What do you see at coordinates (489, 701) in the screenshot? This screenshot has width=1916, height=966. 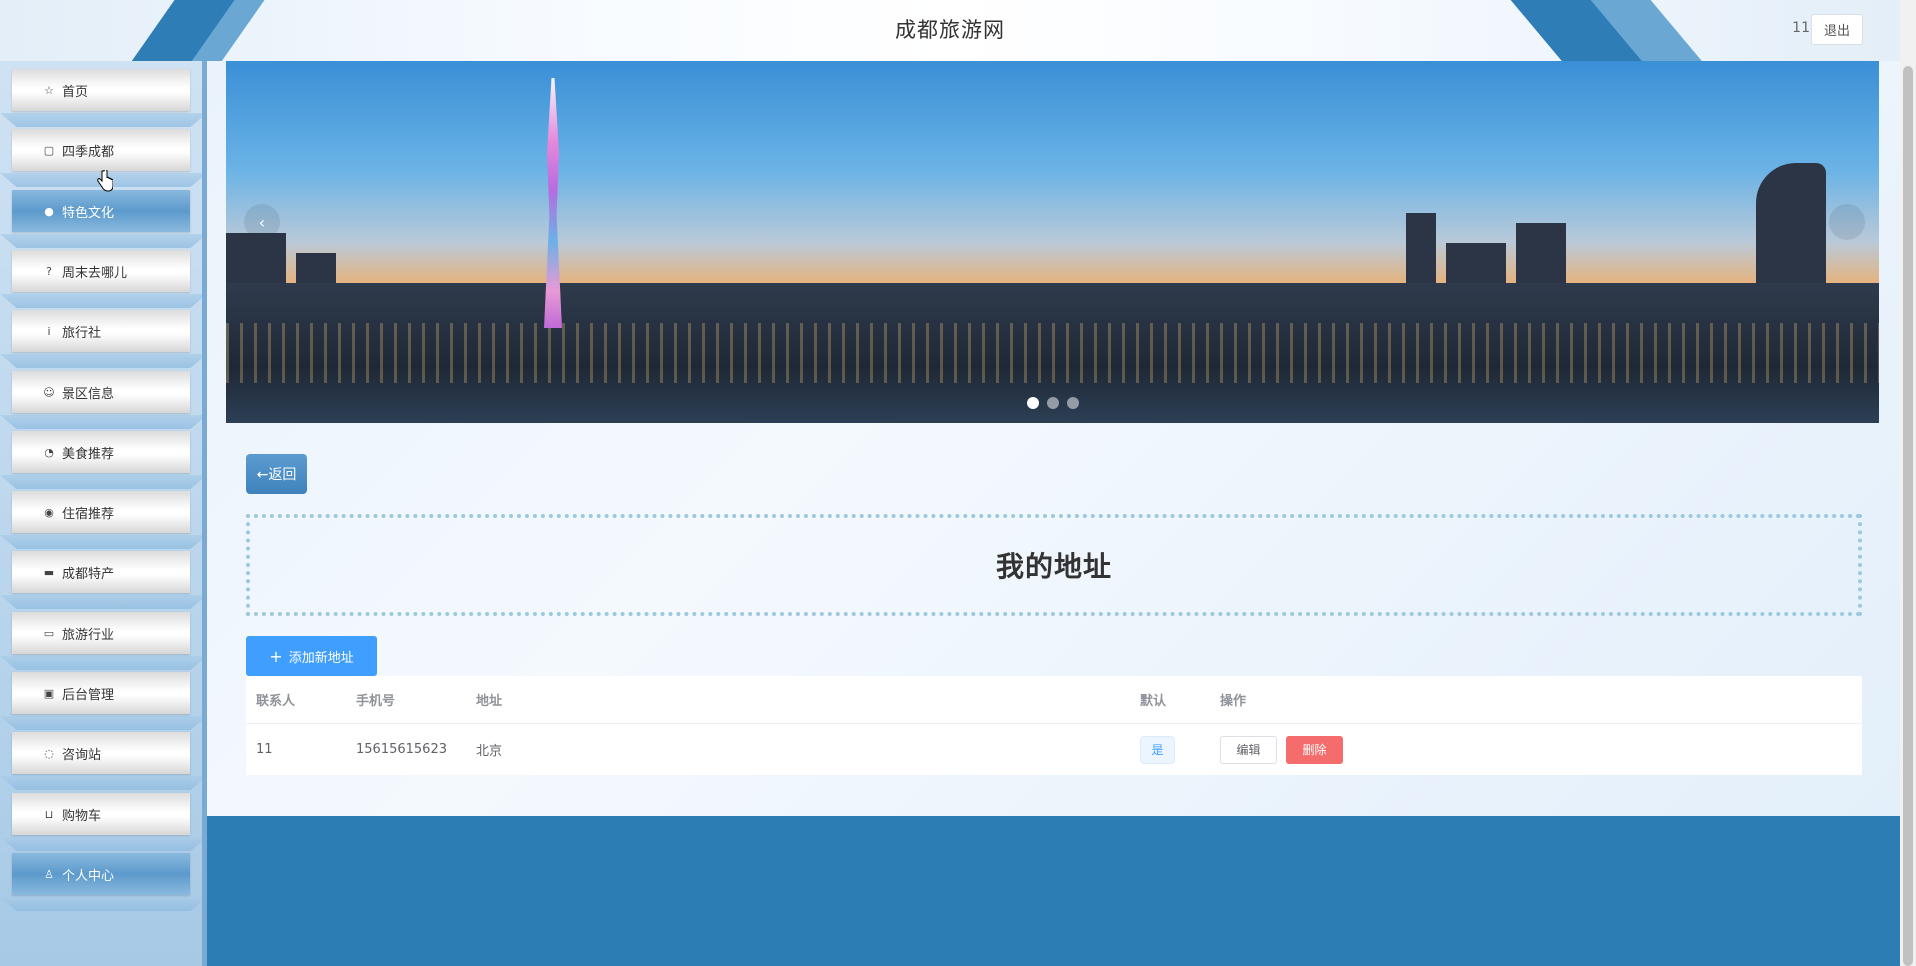 I see `column-header-address: 地址` at bounding box center [489, 701].